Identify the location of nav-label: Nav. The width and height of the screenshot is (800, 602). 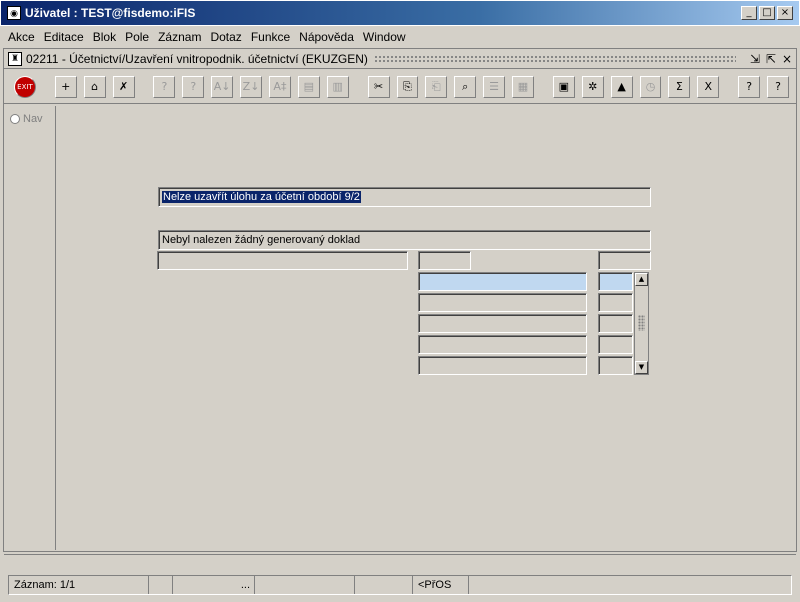
(33, 119).